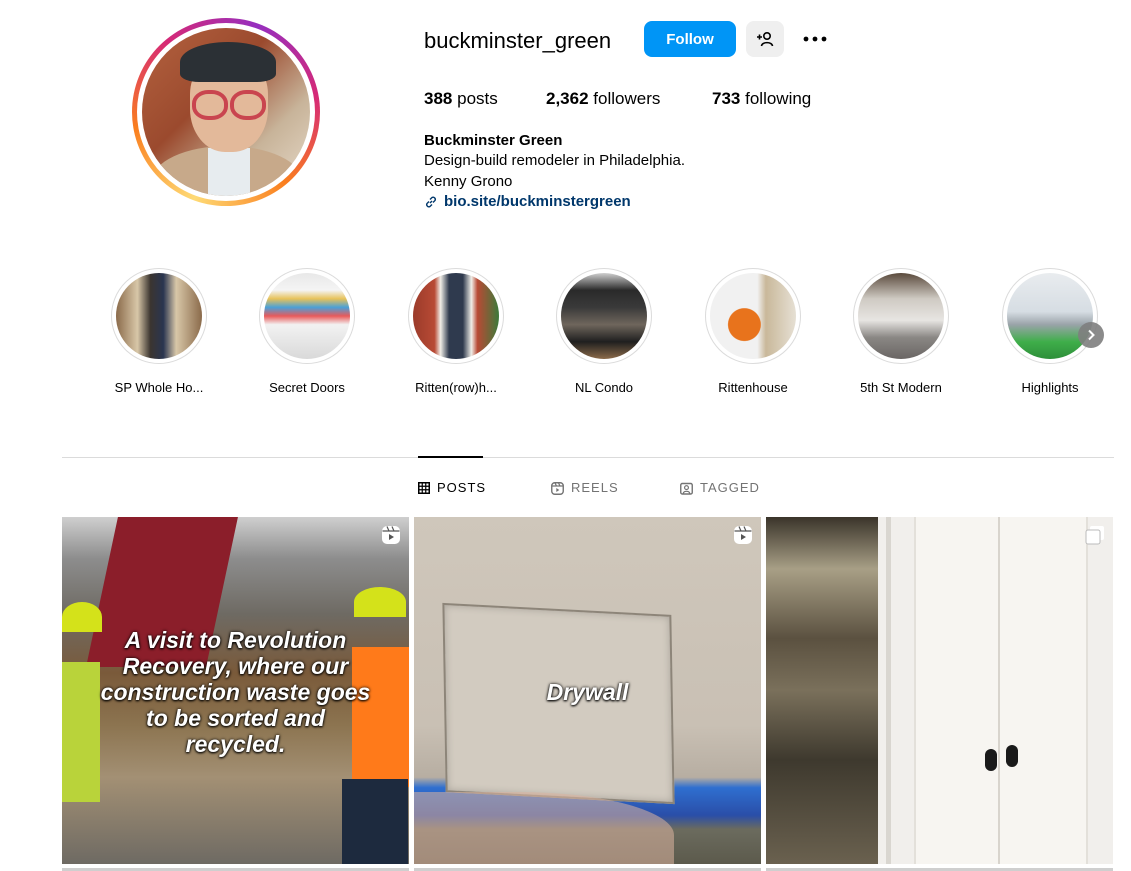  I want to click on tab-posts: POSTS, so click(452, 488).